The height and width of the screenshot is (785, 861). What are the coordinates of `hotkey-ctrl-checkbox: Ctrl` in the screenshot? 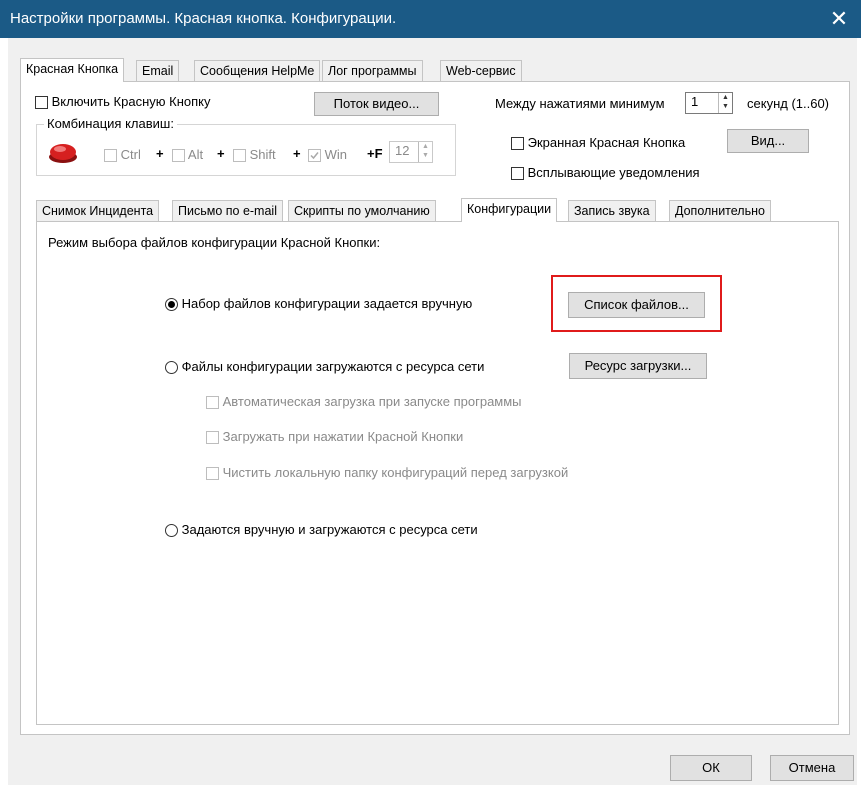 It's located at (122, 155).